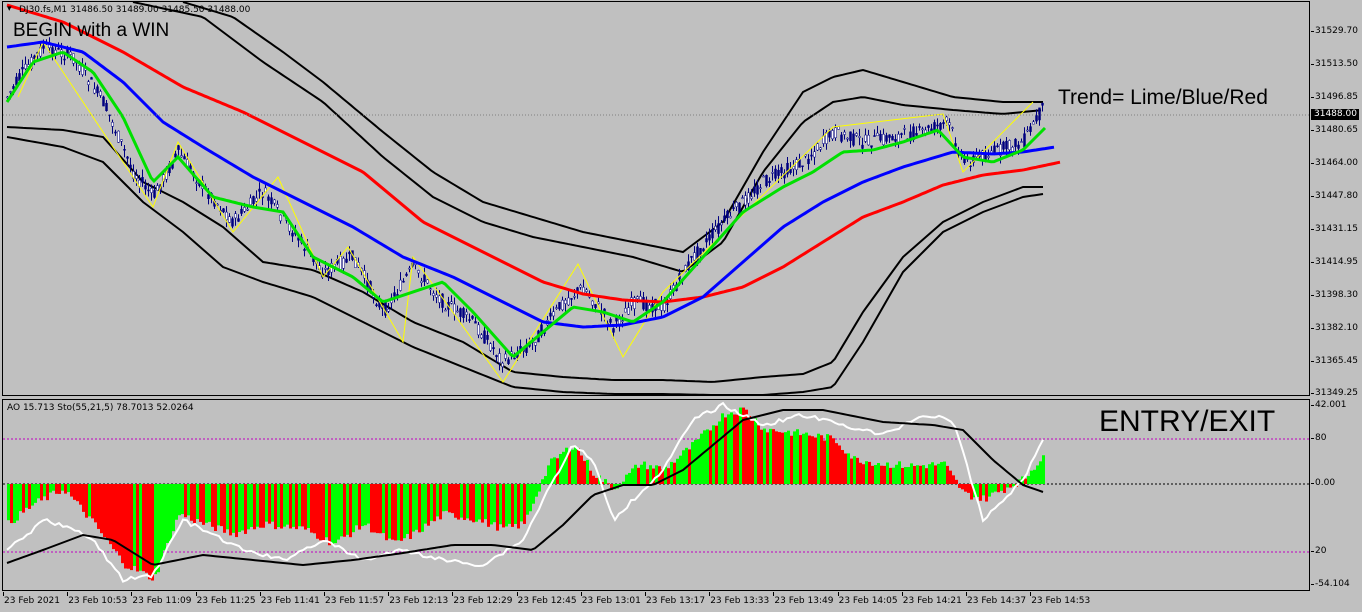 Image resolution: width=1362 pixels, height=612 pixels. What do you see at coordinates (1336, 495) in the screenshot?
I see `oscillator-axis: 42.001 80 0.00 20 -54.104` at bounding box center [1336, 495].